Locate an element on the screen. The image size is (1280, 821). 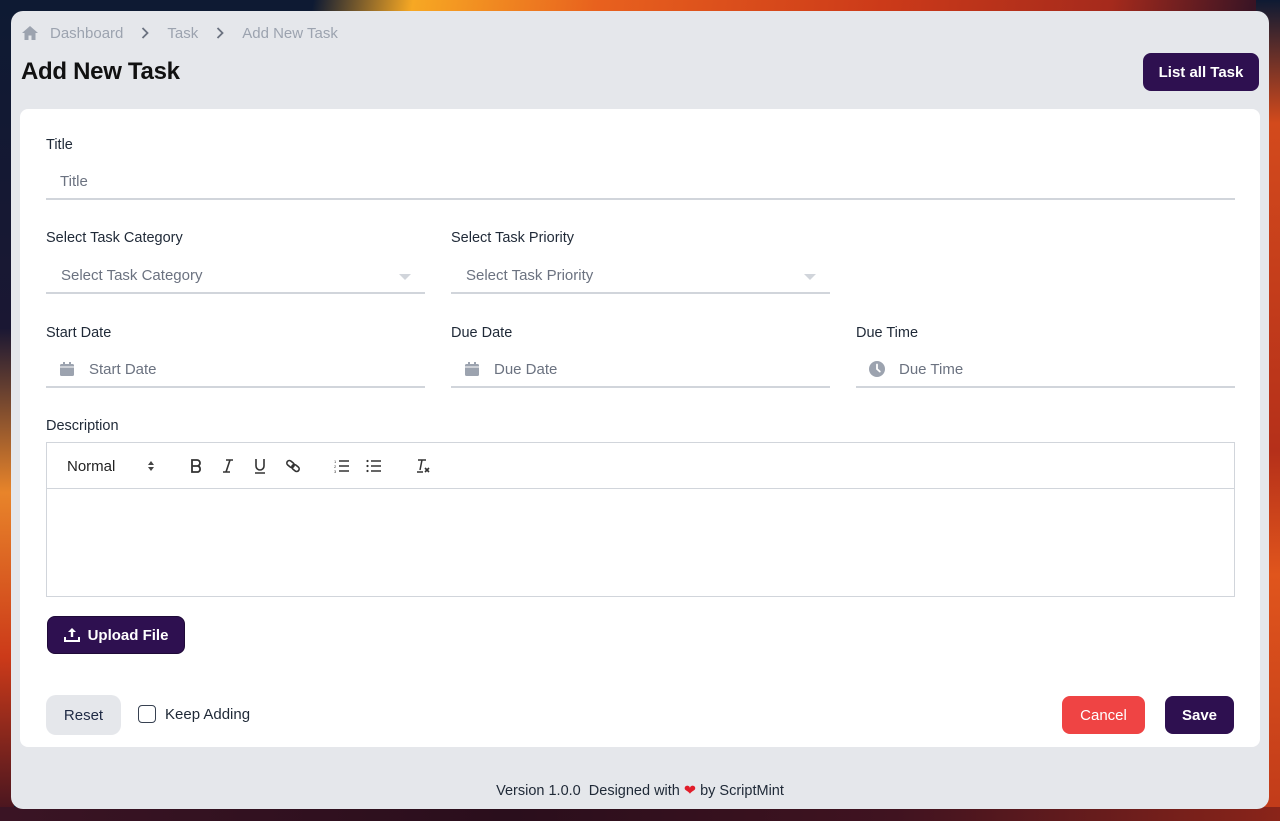
category-placeholder: Select Task Category is located at coordinates (132, 275).